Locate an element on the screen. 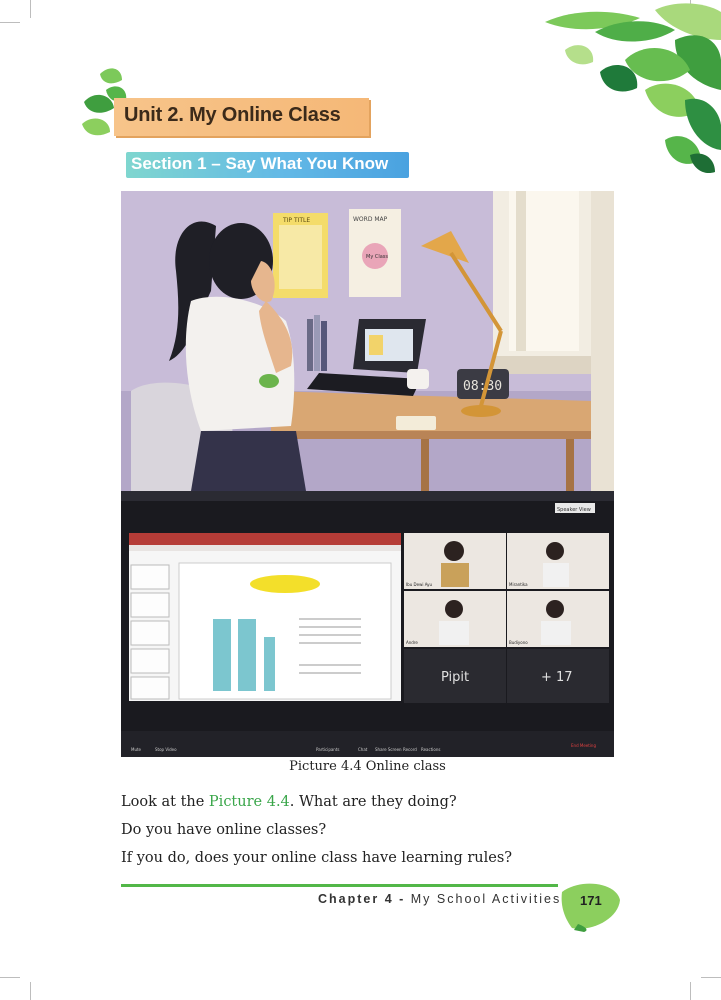 The height and width of the screenshot is (1000, 721). body-text: . What are they doing? is located at coordinates (373, 802).